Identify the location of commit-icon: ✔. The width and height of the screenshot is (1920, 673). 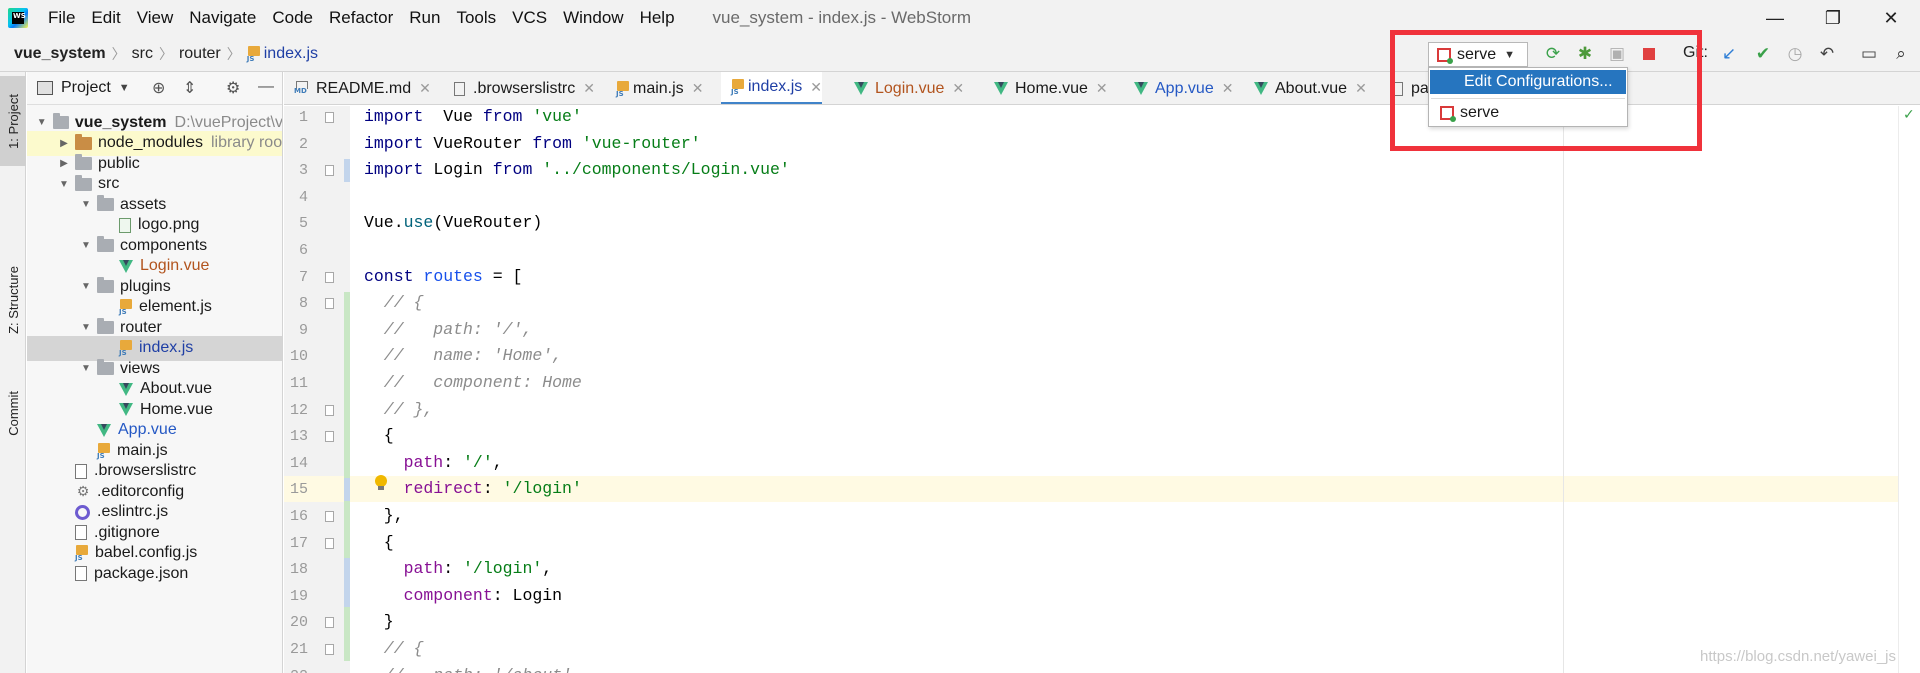
(1763, 54).